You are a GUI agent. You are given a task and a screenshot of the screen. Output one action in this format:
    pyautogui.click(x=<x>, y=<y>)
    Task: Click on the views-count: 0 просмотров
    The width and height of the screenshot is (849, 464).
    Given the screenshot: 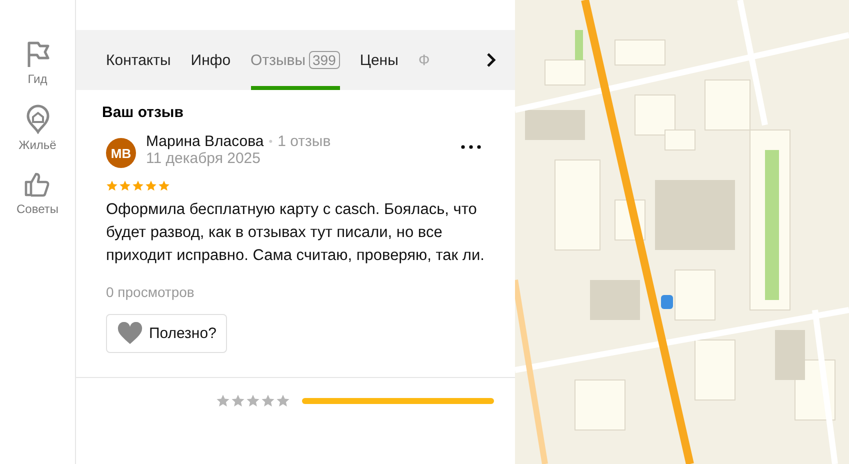 What is the action you would take?
    pyautogui.click(x=151, y=292)
    